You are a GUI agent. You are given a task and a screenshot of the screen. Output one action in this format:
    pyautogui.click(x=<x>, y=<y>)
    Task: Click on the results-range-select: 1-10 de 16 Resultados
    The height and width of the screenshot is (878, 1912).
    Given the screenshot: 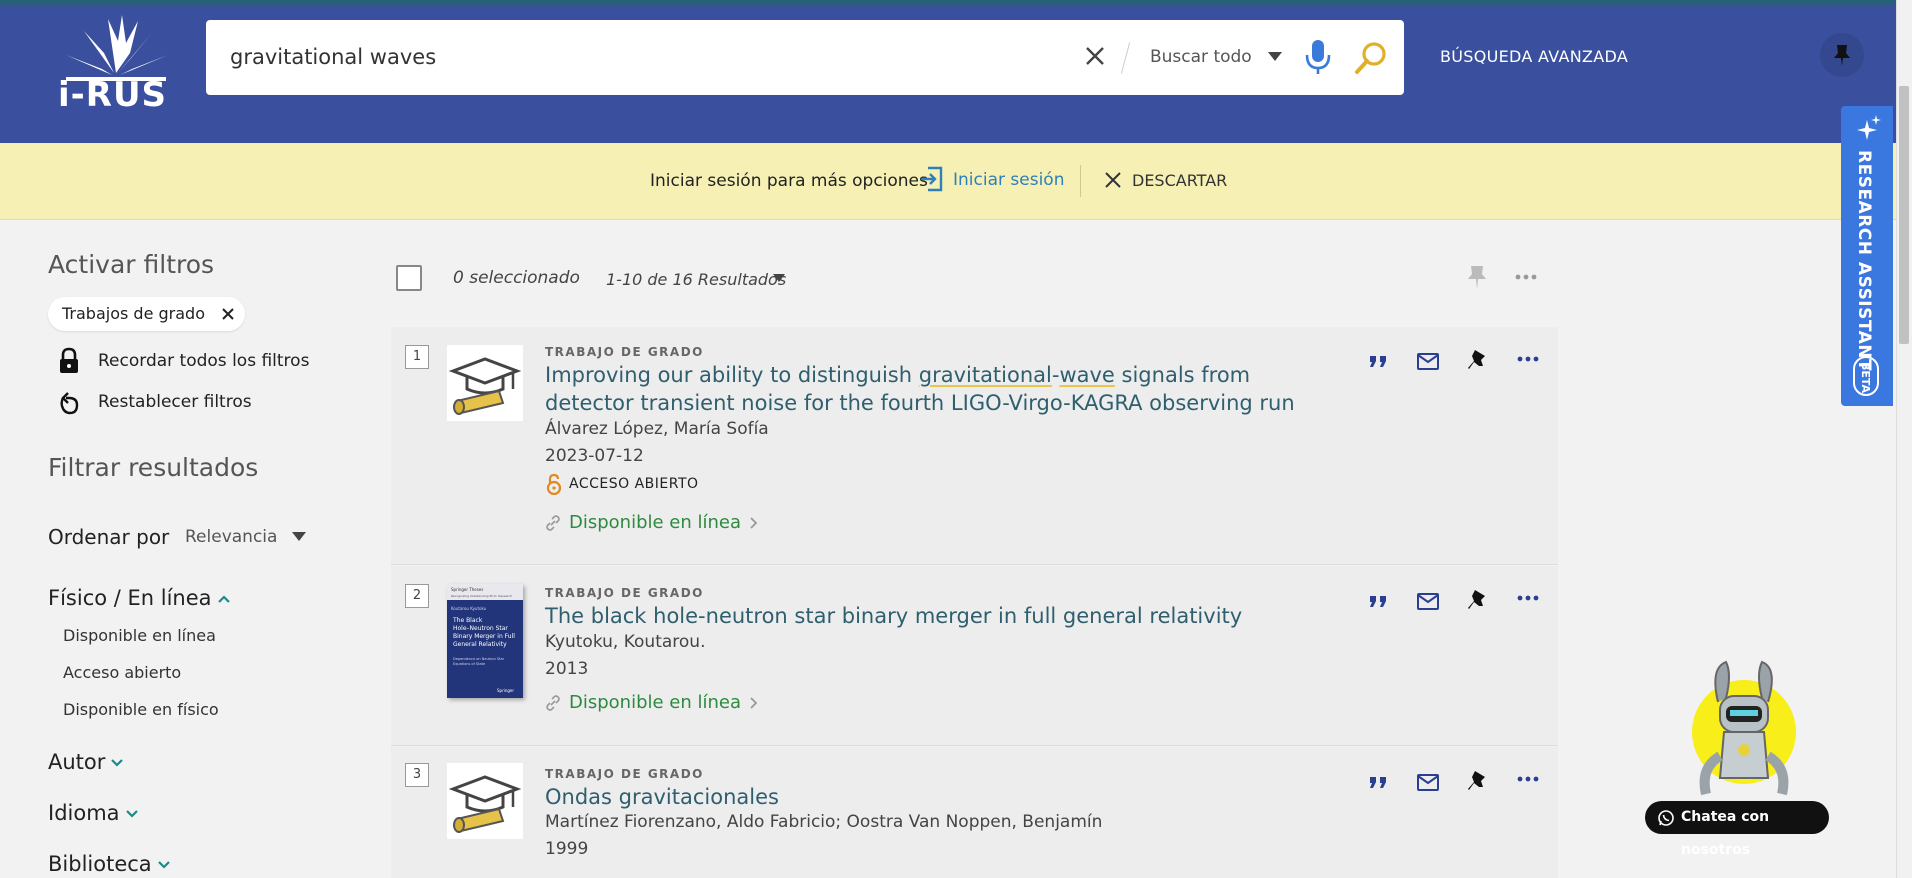 What is the action you would take?
    pyautogui.click(x=696, y=279)
    